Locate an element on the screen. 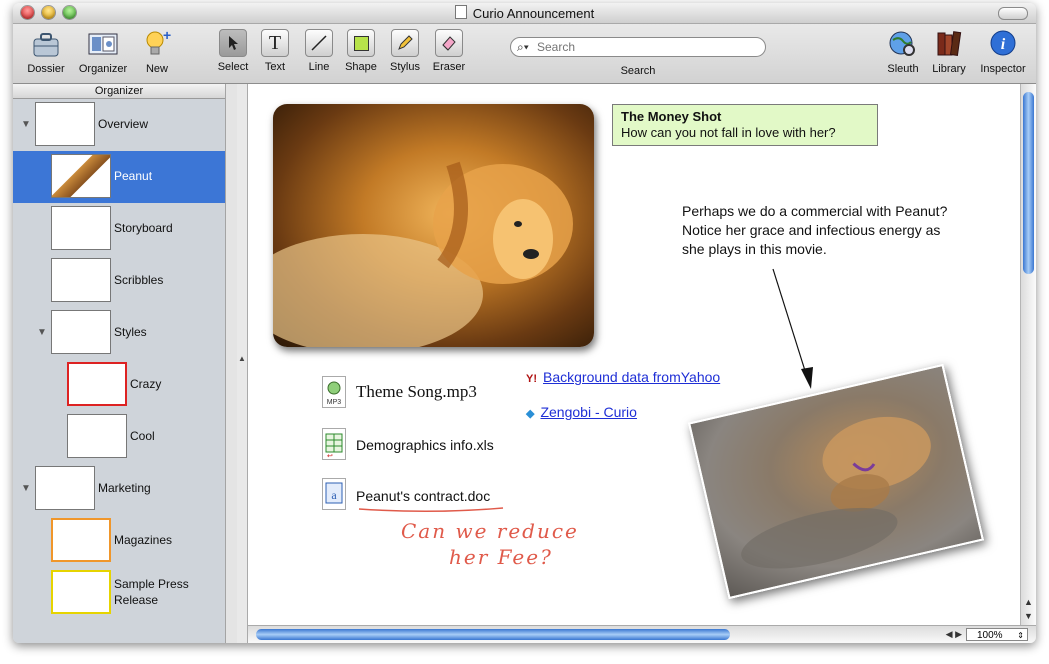 The image size is (1049, 664). sidebar-item-label: Styles is located at coordinates (130, 332).